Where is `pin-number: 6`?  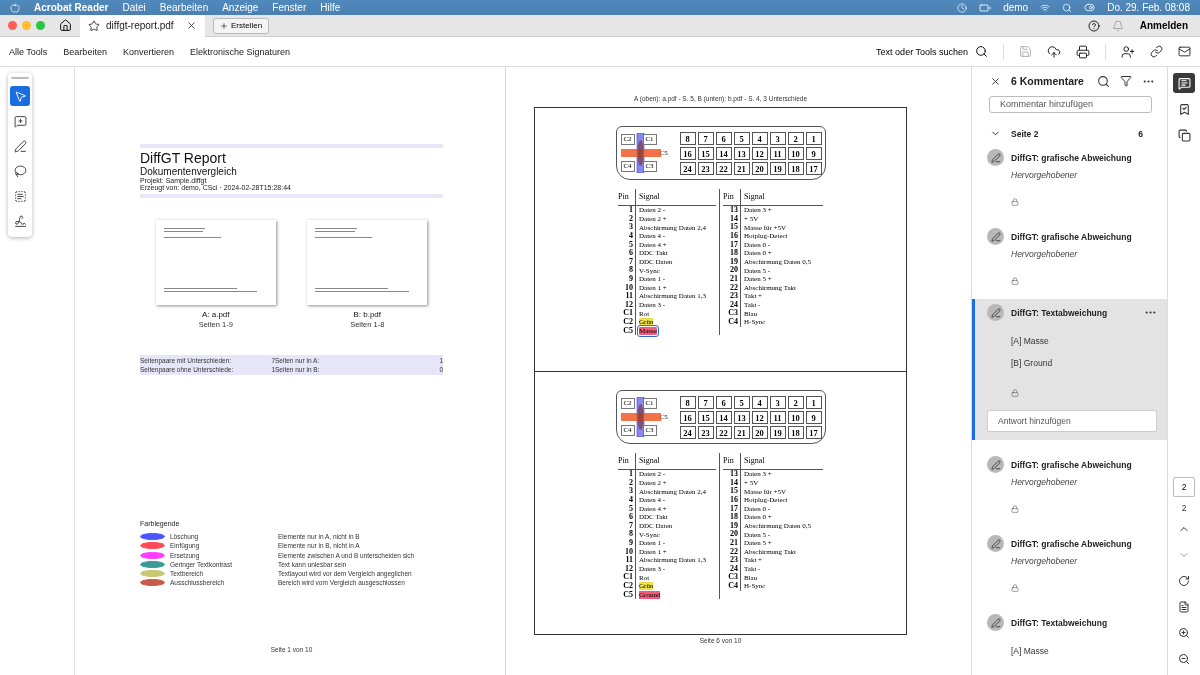 pin-number: 6 is located at coordinates (723, 402).